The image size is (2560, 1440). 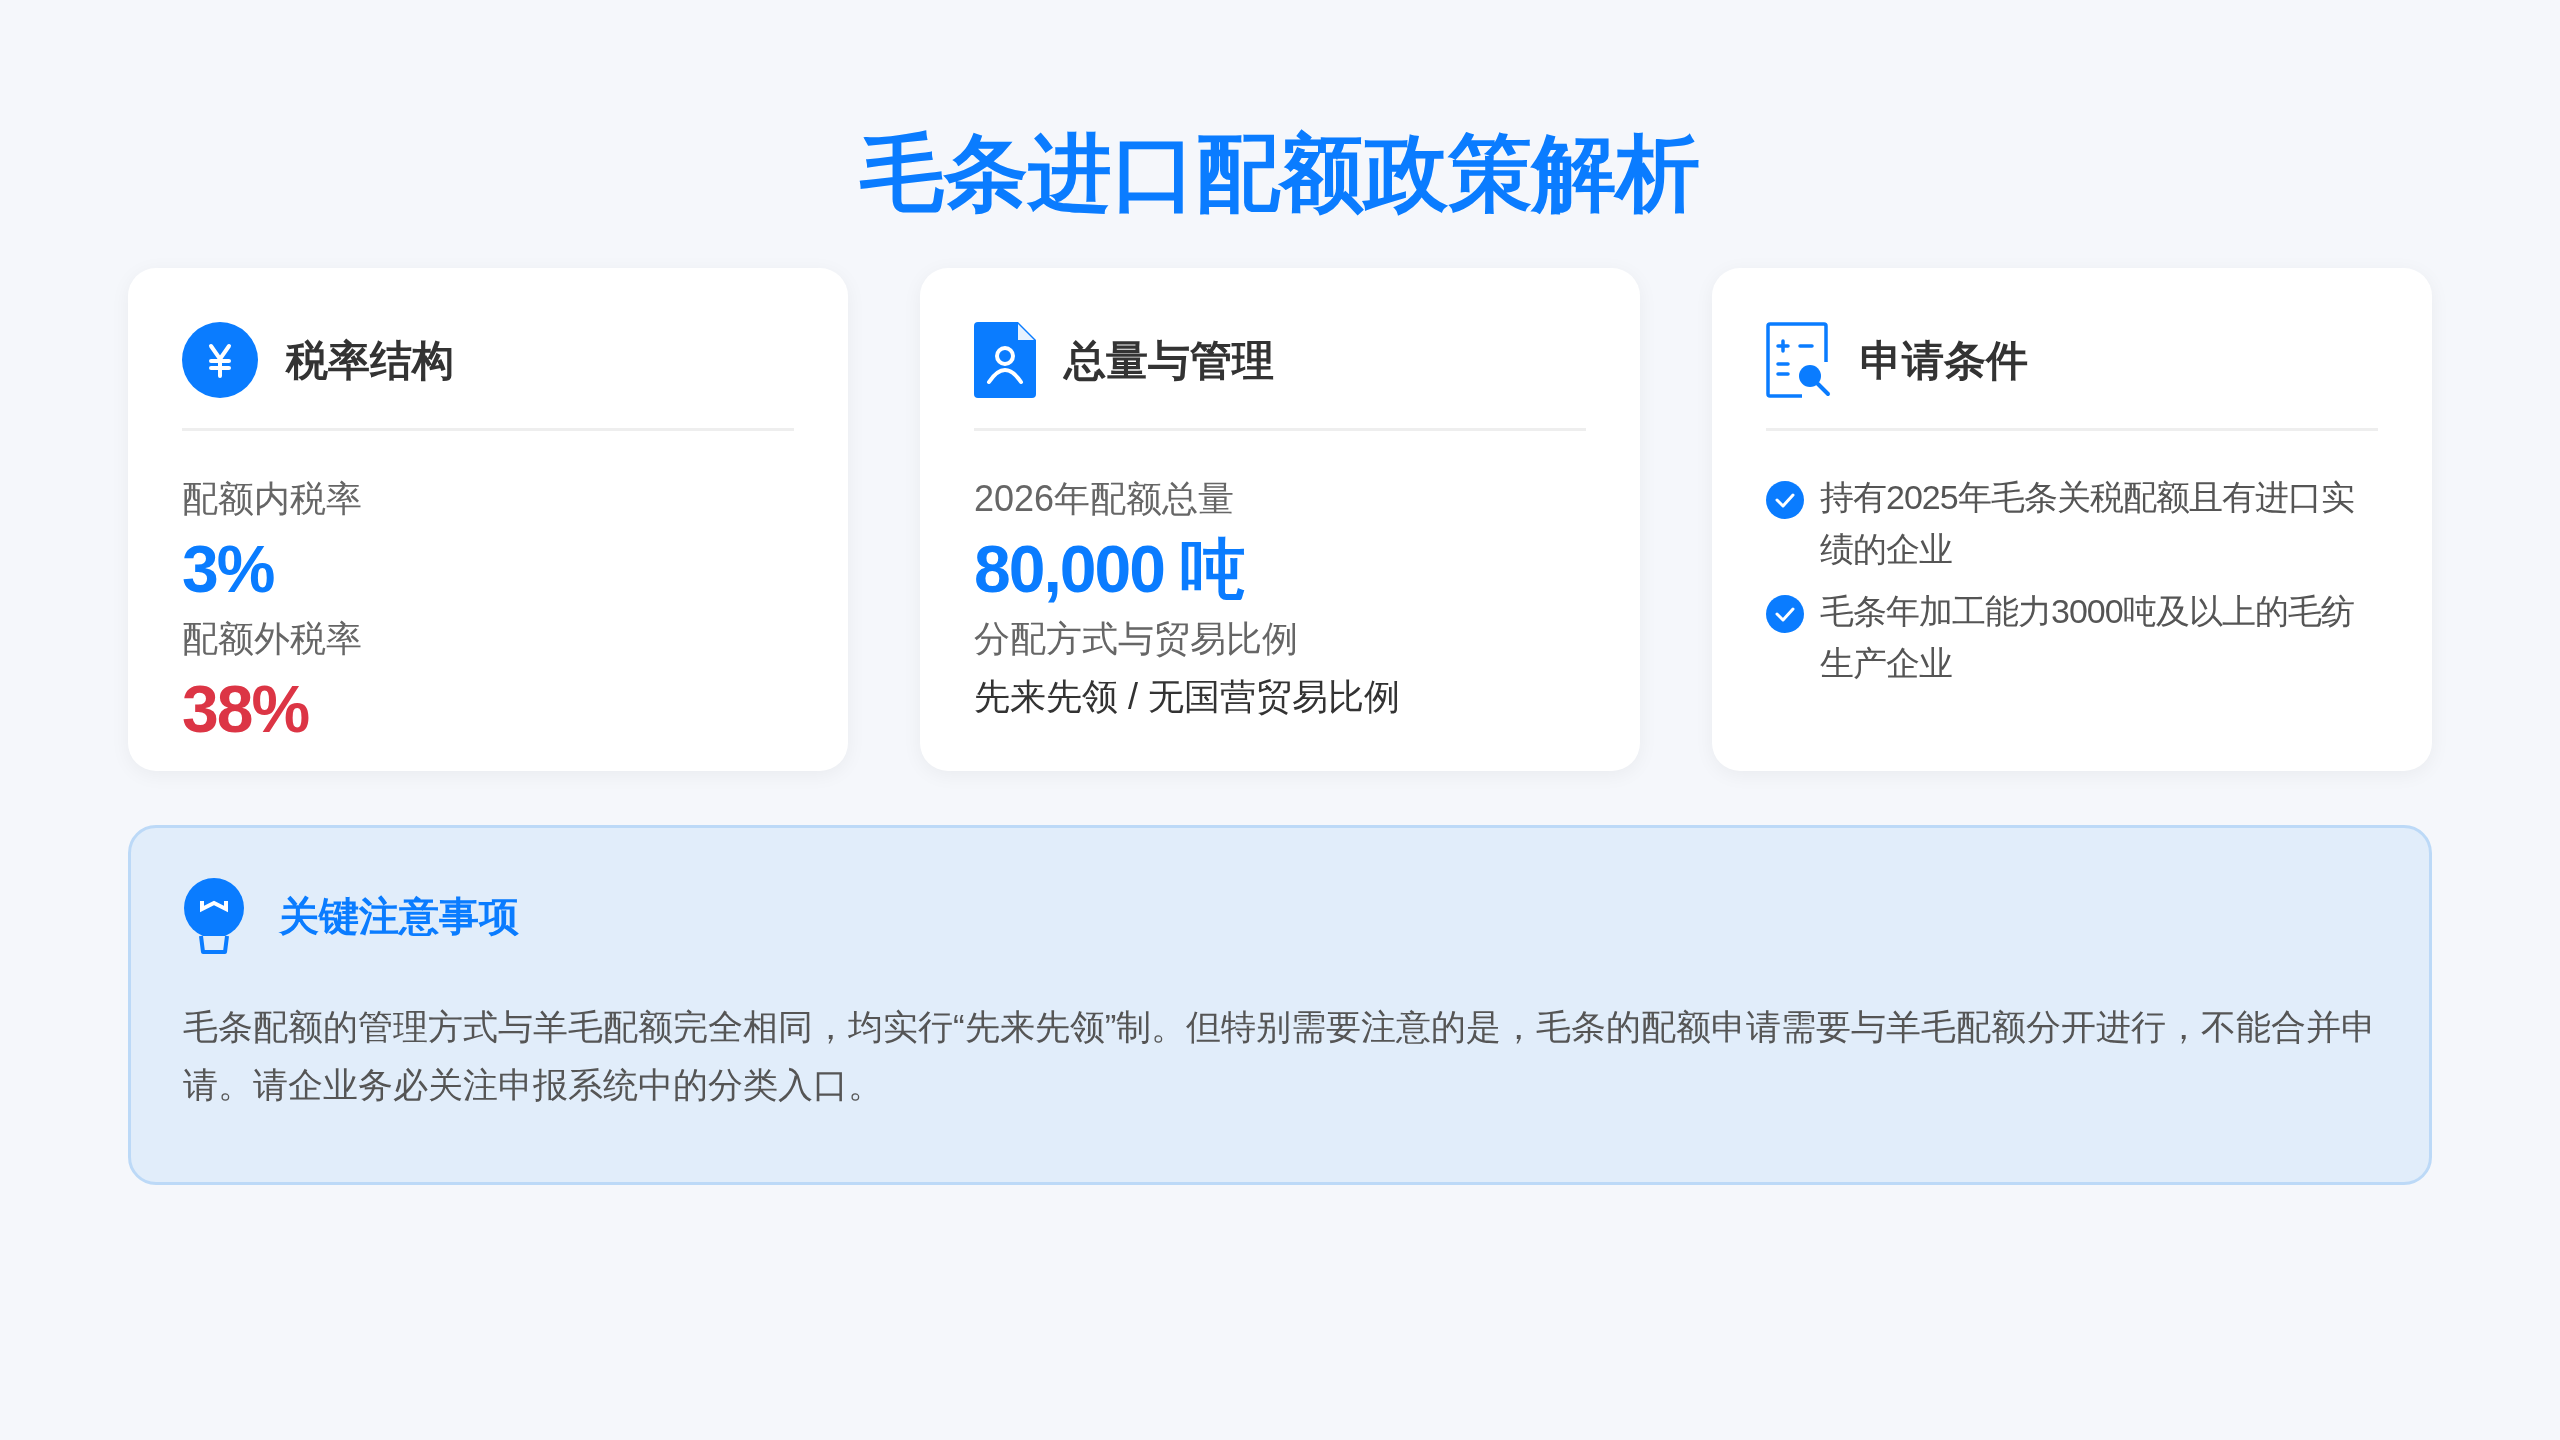 What do you see at coordinates (245, 709) in the screenshot?
I see `metric-value: 38%` at bounding box center [245, 709].